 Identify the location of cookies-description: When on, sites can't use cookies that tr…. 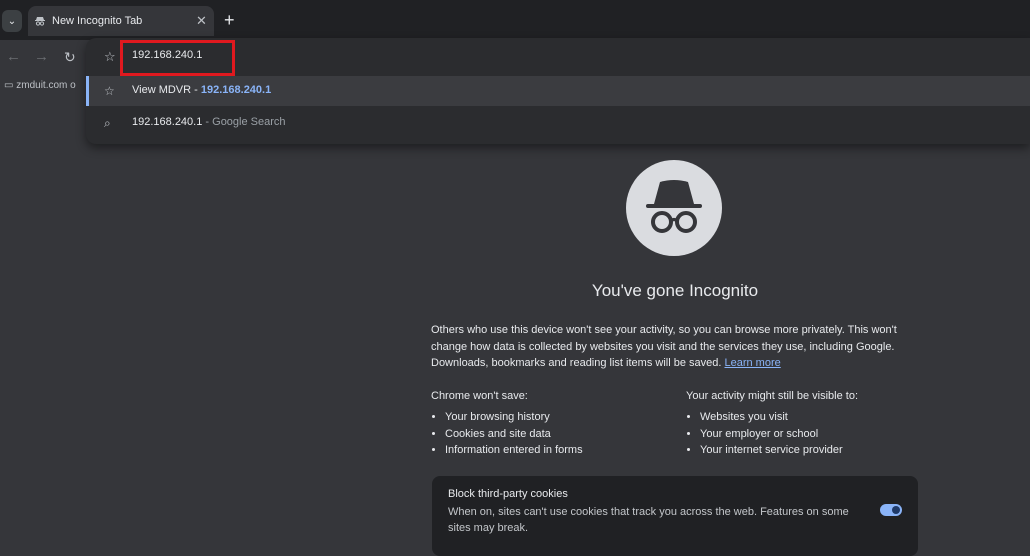
(648, 520).